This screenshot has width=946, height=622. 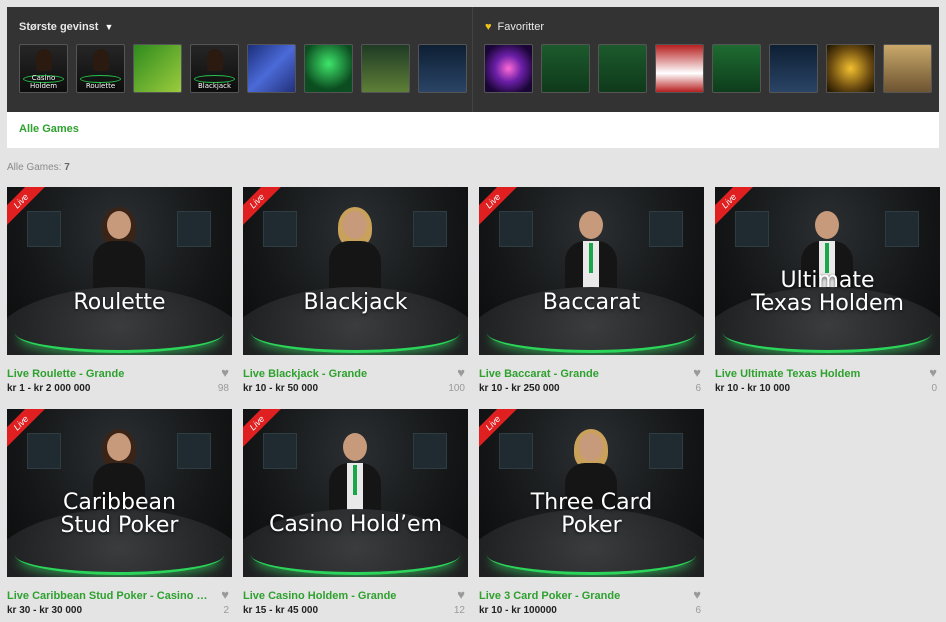 I want to click on game-thumbnail: Baccarat Live, so click(x=591, y=271).